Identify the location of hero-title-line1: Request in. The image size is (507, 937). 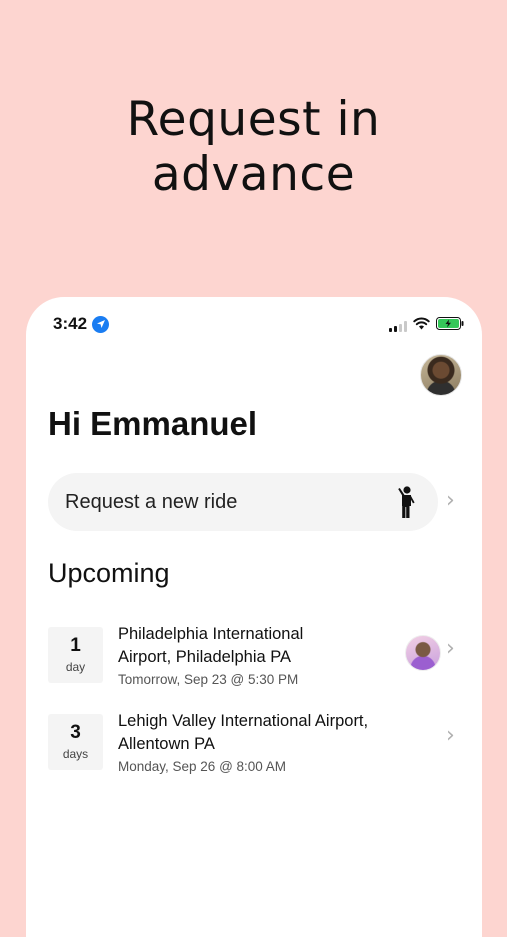
(253, 119).